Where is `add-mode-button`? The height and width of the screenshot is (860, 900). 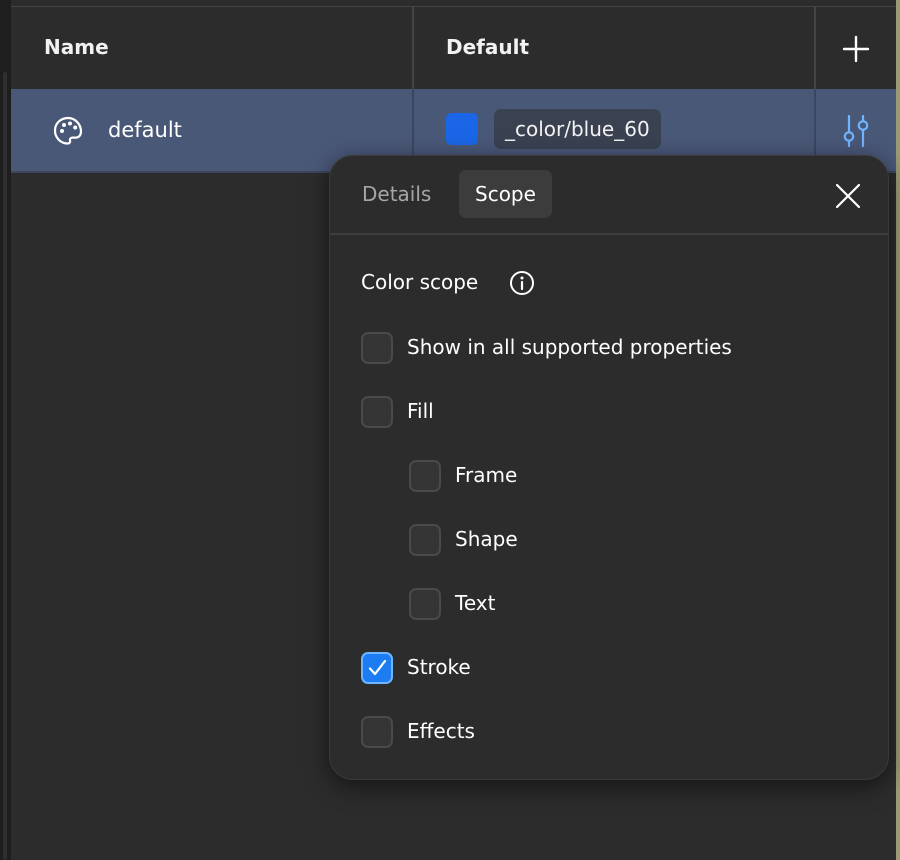
add-mode-button is located at coordinates (856, 49).